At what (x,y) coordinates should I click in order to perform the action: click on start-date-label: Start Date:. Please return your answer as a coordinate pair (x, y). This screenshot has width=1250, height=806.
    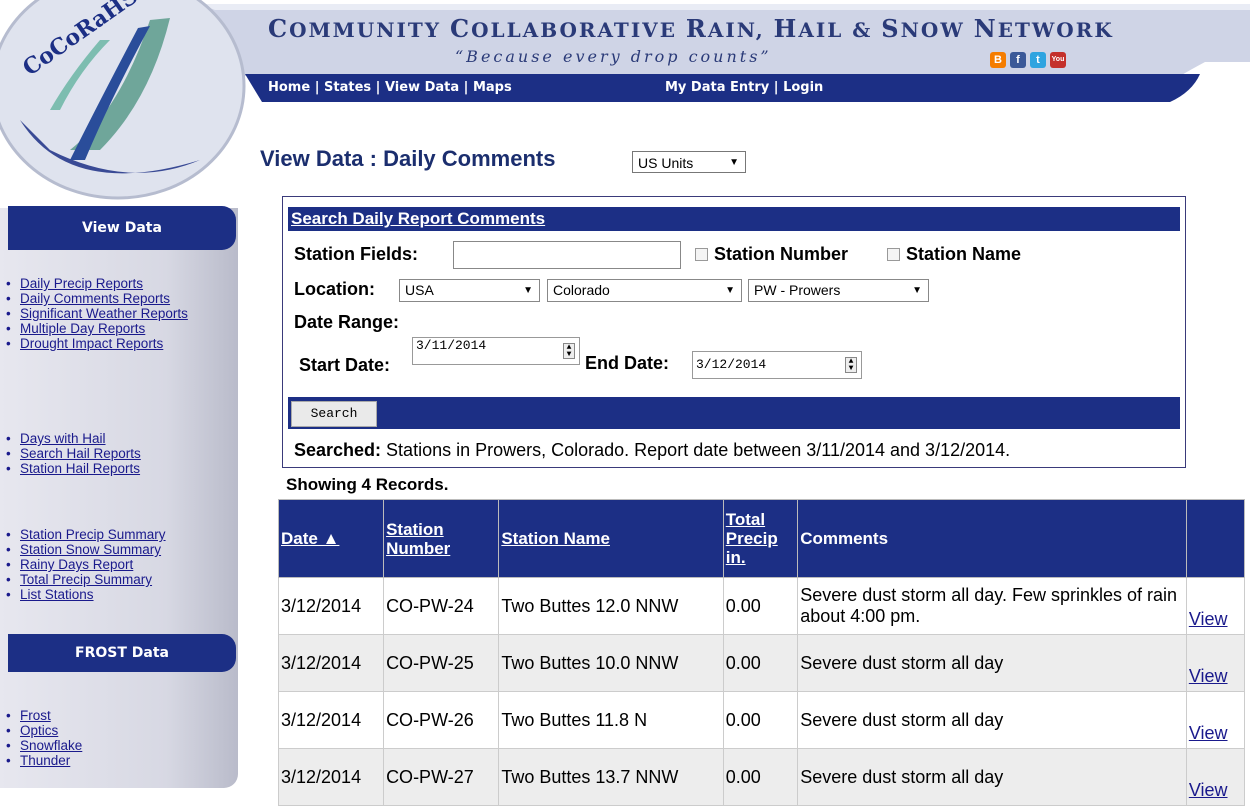
    Looking at the image, I should click on (345, 365).